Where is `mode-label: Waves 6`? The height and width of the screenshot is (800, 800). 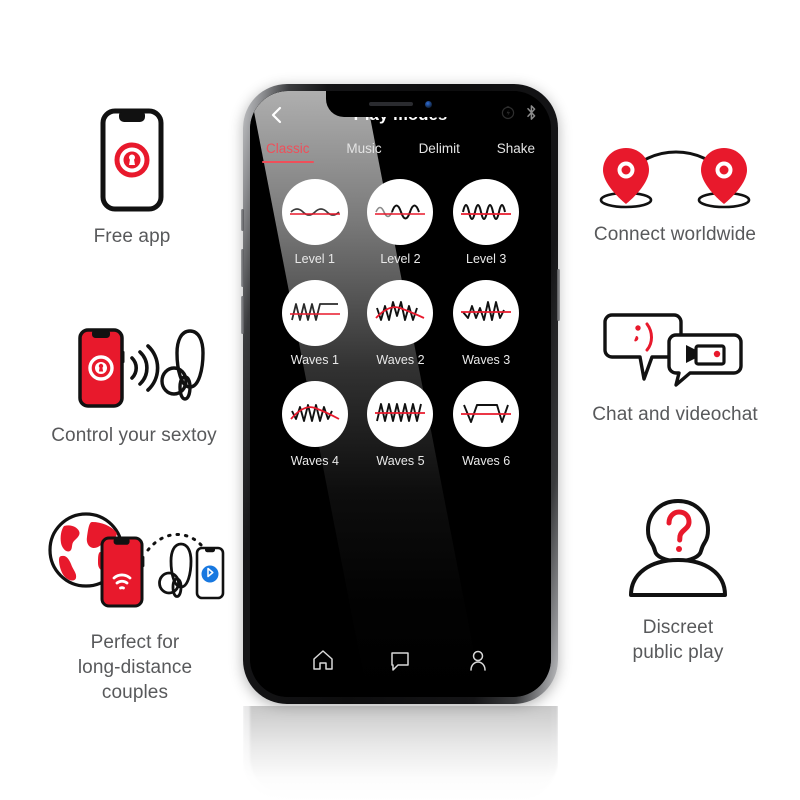 mode-label: Waves 6 is located at coordinates (486, 461).